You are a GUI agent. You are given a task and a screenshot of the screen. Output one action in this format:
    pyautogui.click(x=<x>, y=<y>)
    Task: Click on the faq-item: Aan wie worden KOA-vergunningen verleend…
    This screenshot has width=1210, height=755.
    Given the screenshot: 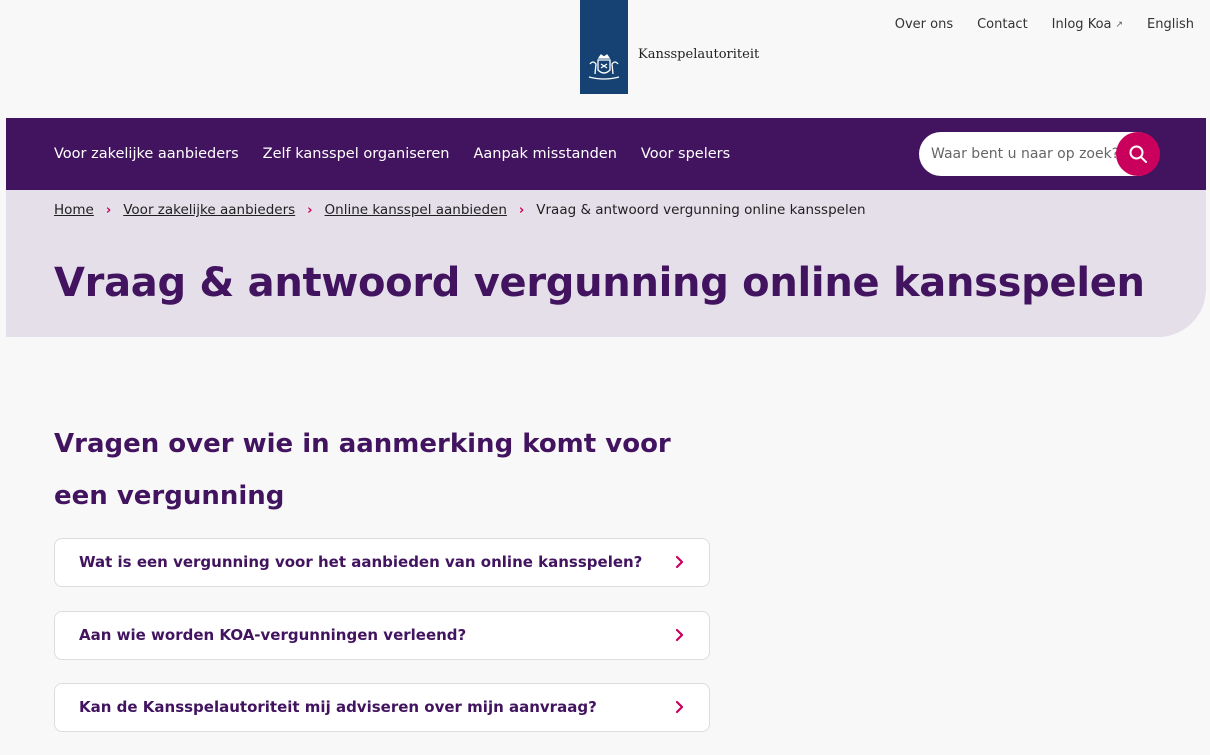 What is the action you would take?
    pyautogui.click(x=382, y=635)
    